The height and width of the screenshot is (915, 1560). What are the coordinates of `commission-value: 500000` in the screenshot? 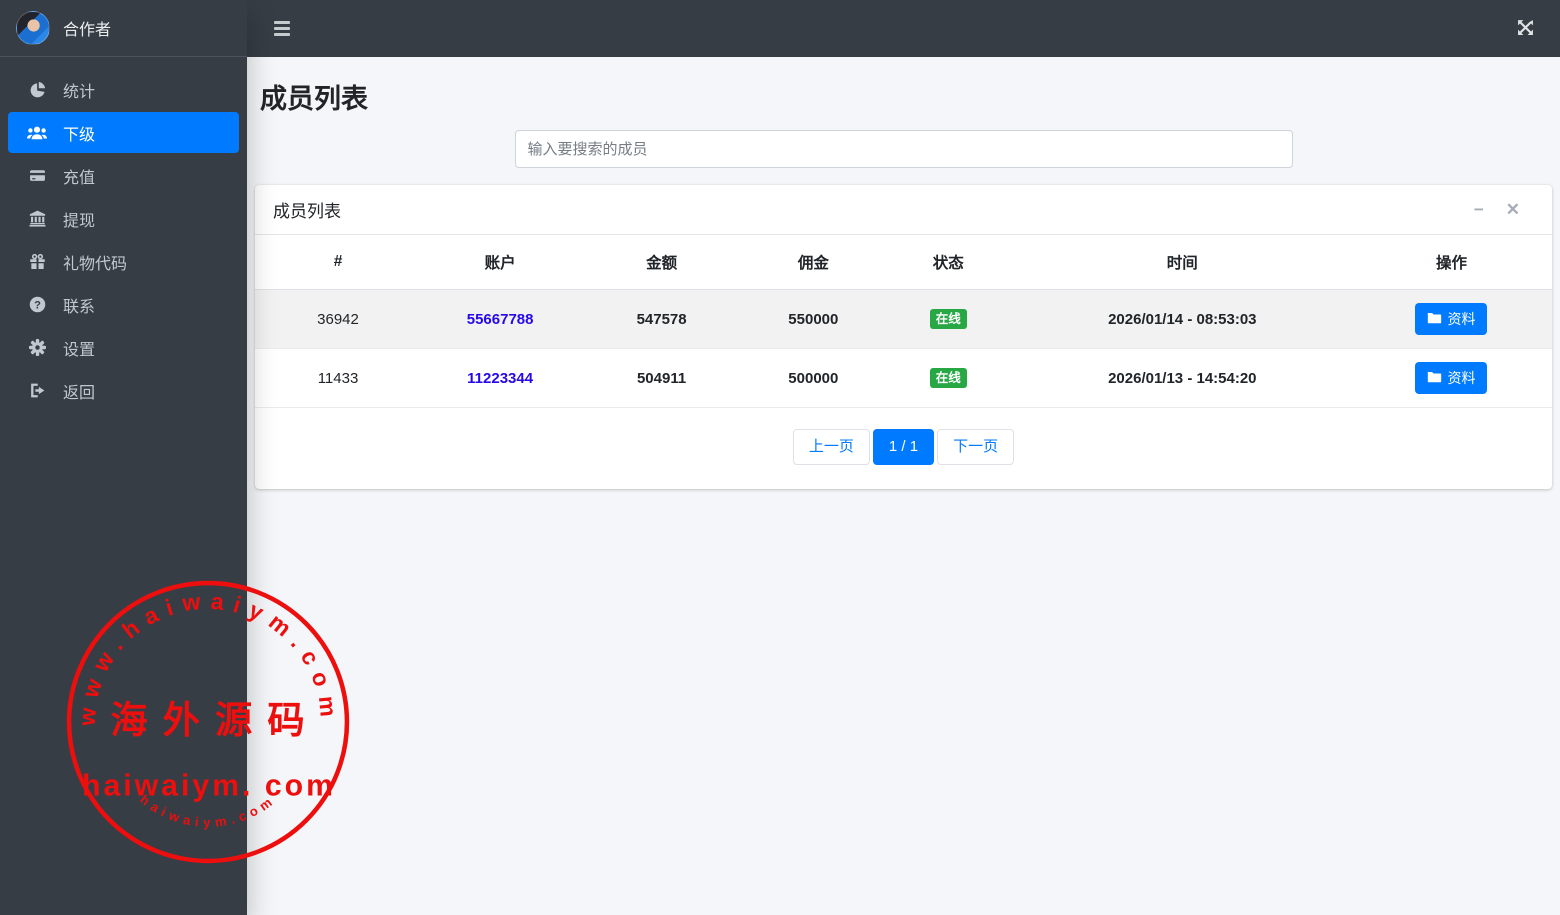 It's located at (813, 378).